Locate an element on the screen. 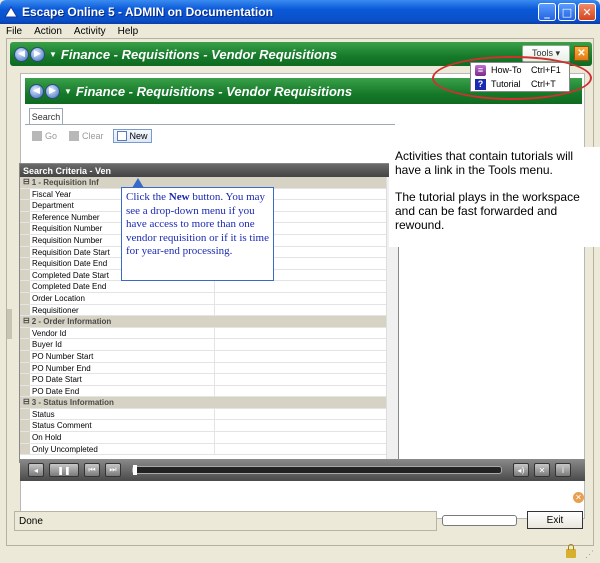 This screenshot has height=563, width=600. highlight-ellipse is located at coordinates (512, 78).